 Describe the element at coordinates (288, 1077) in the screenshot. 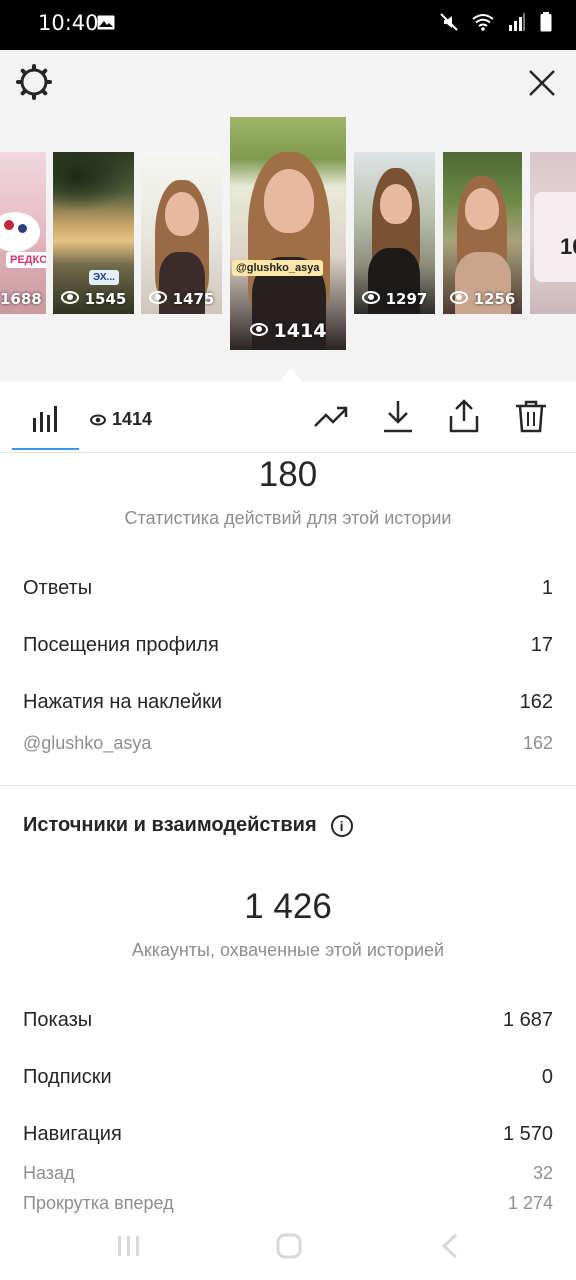

I see `stat-row-follows: Подписки 0` at that location.